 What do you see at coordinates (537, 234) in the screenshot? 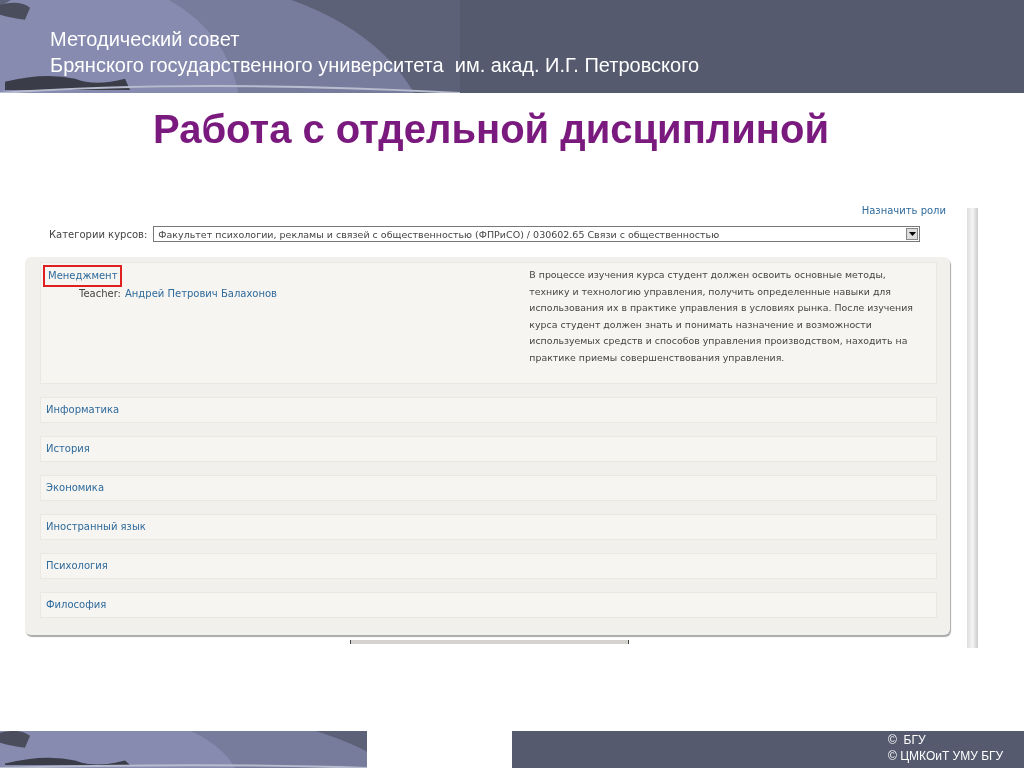
I see `category-select: Факультет психологии, рекламы и связей с общественностью (ФПРиСО) / 030602.65 Связи с общественностью` at bounding box center [537, 234].